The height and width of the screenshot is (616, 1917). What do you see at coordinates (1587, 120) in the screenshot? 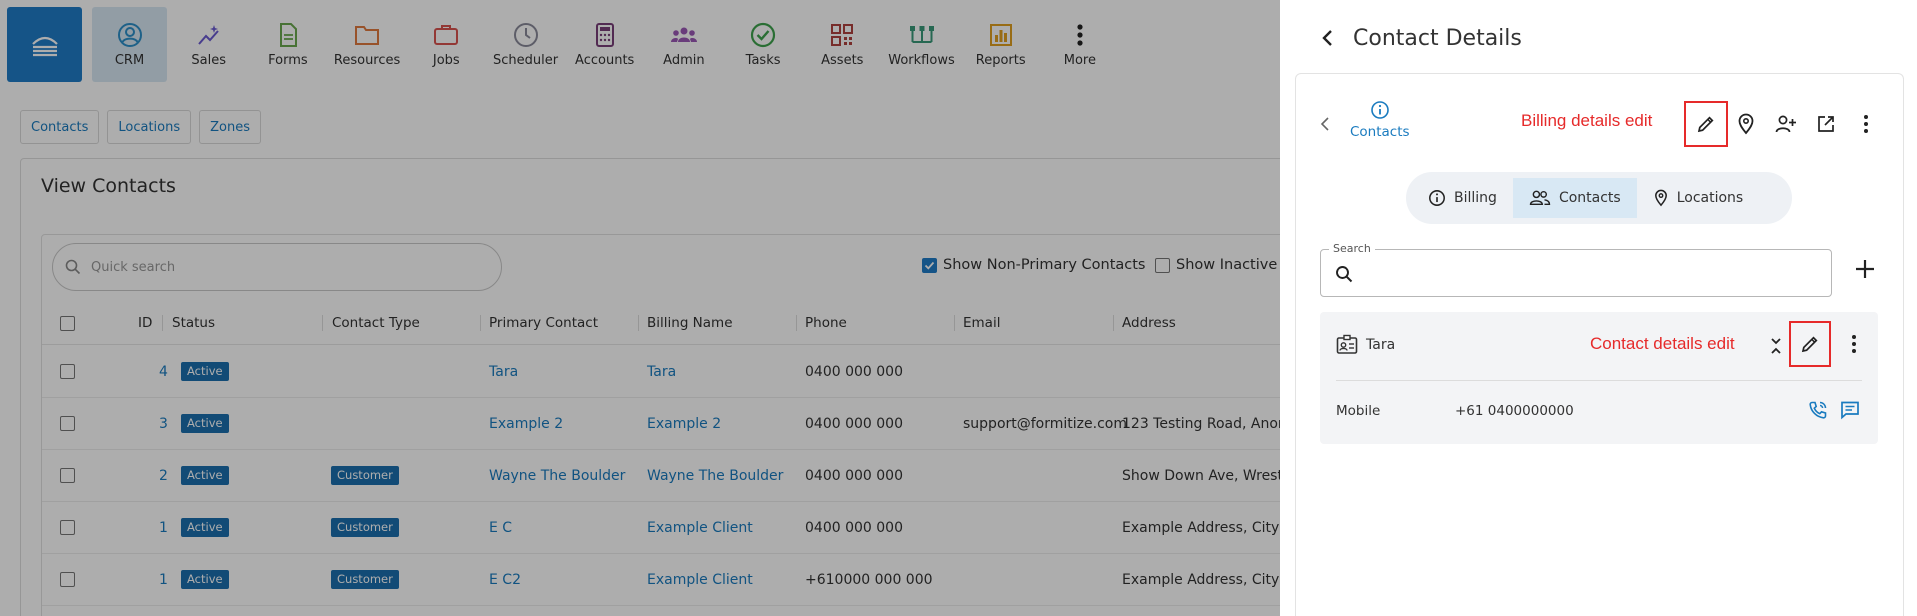
I see `billing-edit-annotation: Billing details edit` at bounding box center [1587, 120].